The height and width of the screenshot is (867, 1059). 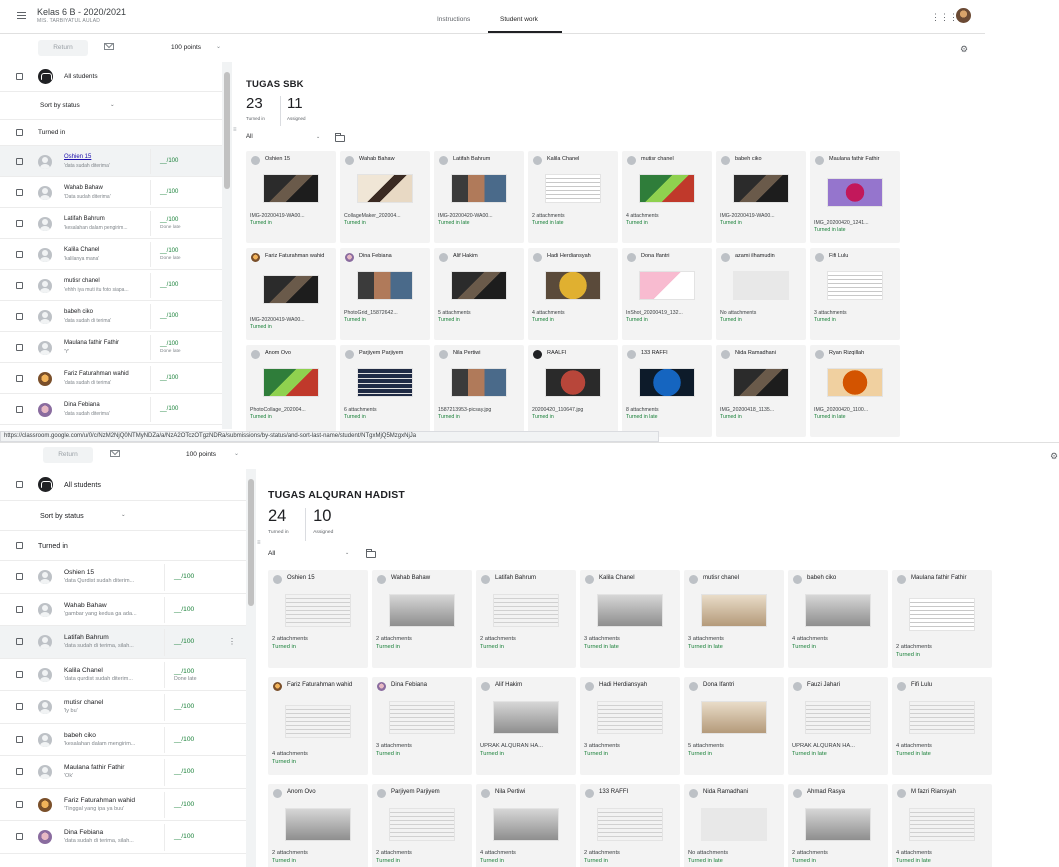 What do you see at coordinates (422, 825) in the screenshot?
I see `submission-card: Parjiyem Parjiyem 2 attachments Turned in` at bounding box center [422, 825].